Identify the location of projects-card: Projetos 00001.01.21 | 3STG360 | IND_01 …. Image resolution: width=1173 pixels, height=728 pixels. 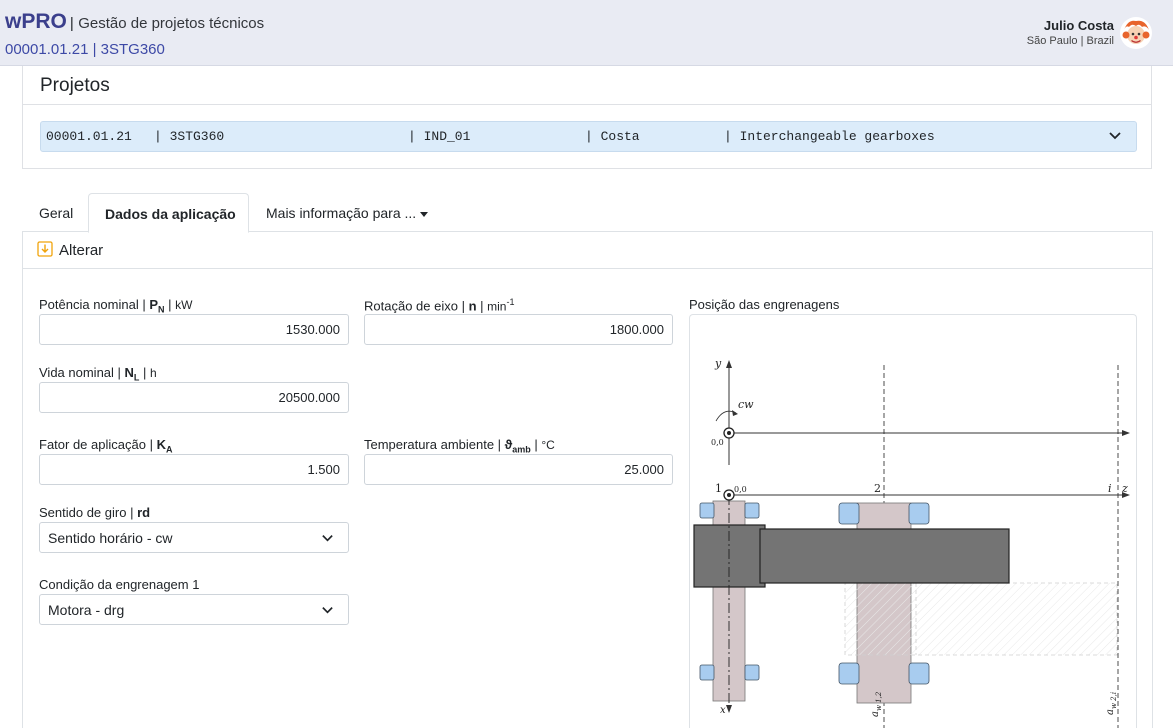
(587, 117).